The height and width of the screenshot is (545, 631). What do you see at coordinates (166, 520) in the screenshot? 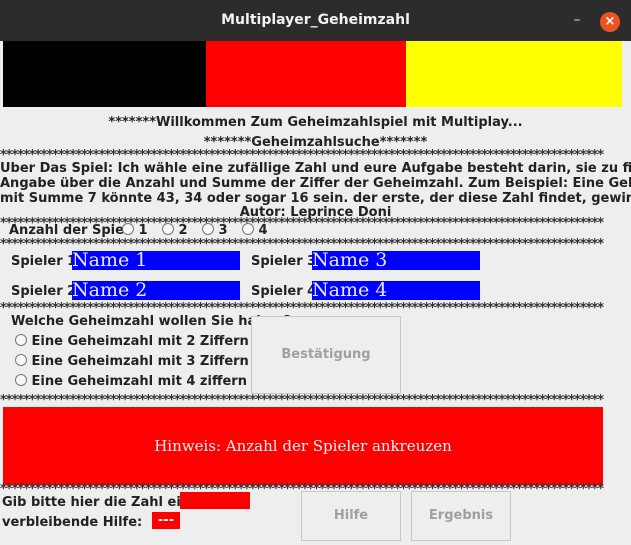
I see `remaining-help-value: ---` at bounding box center [166, 520].